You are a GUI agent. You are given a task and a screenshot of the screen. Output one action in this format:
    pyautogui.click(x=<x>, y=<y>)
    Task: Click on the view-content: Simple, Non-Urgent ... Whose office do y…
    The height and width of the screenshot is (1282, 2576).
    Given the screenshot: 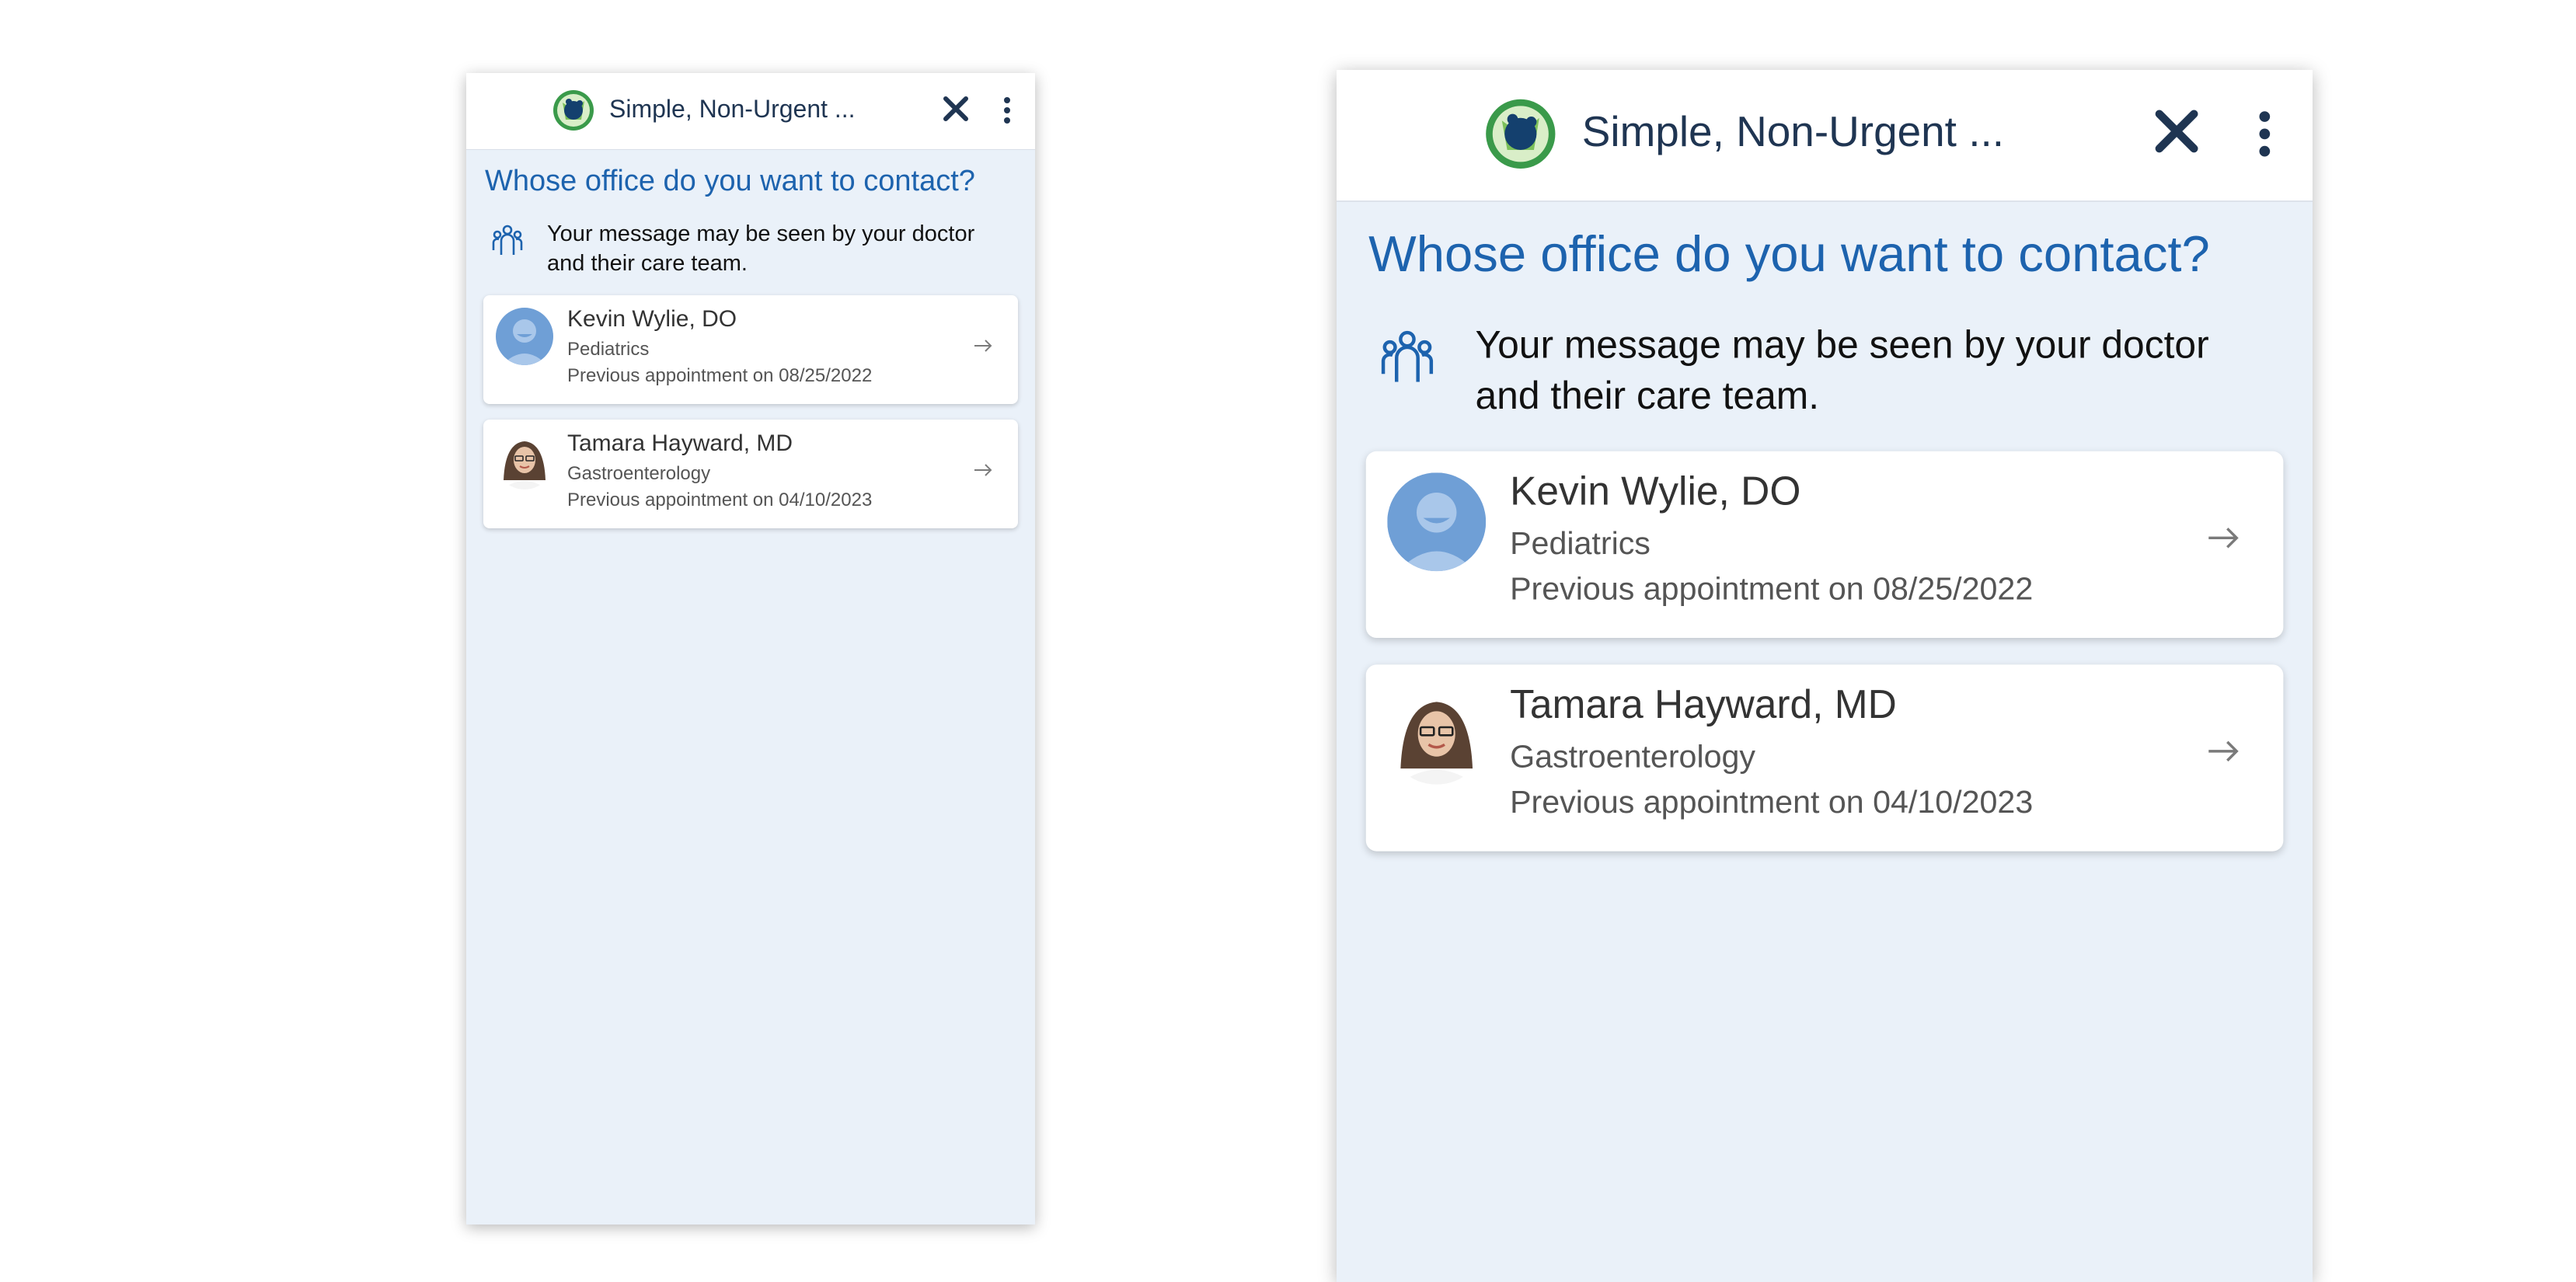 What is the action you would take?
    pyautogui.click(x=750, y=301)
    